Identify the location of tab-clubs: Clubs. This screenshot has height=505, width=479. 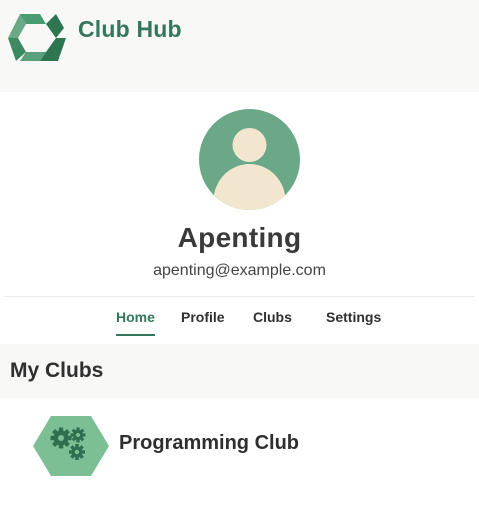
(272, 317).